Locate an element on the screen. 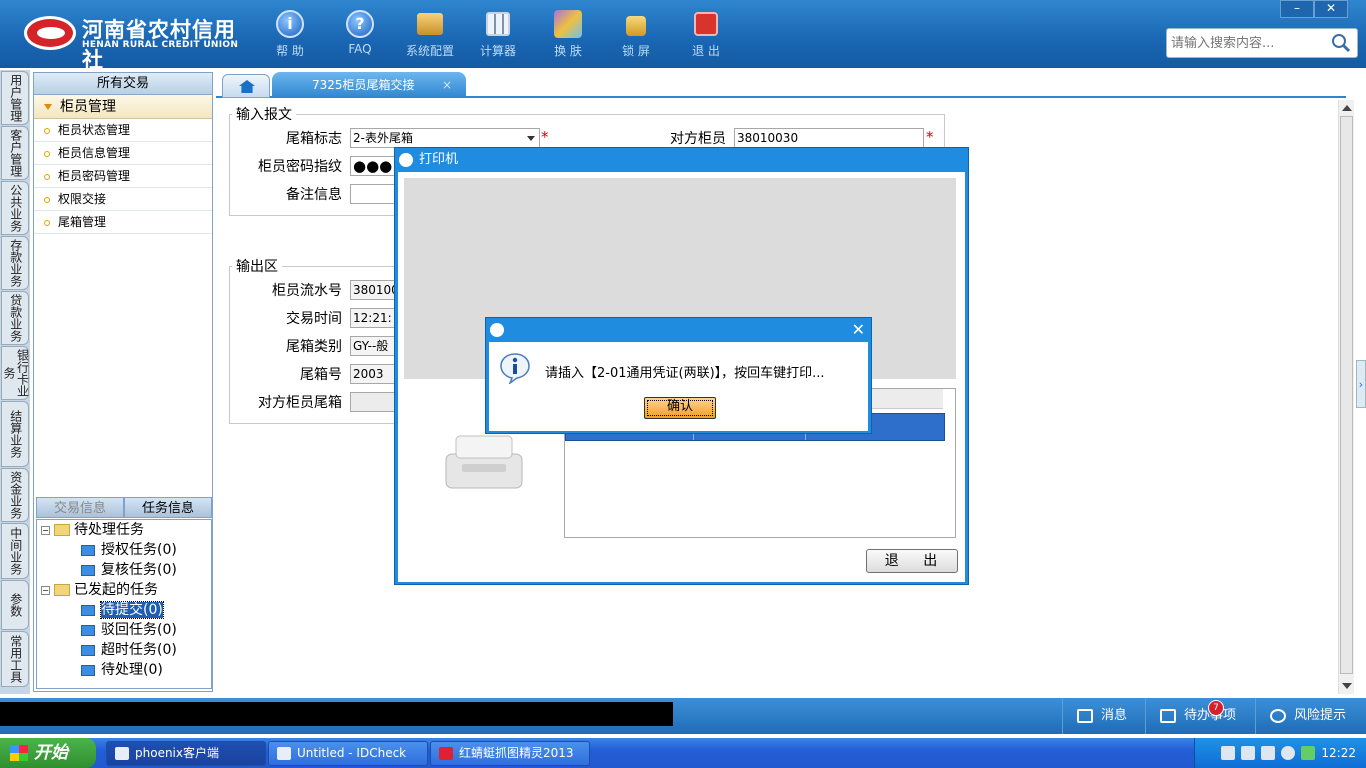 Image resolution: width=1366 pixels, height=768 pixels. scroll-thumb is located at coordinates (1346, 395).